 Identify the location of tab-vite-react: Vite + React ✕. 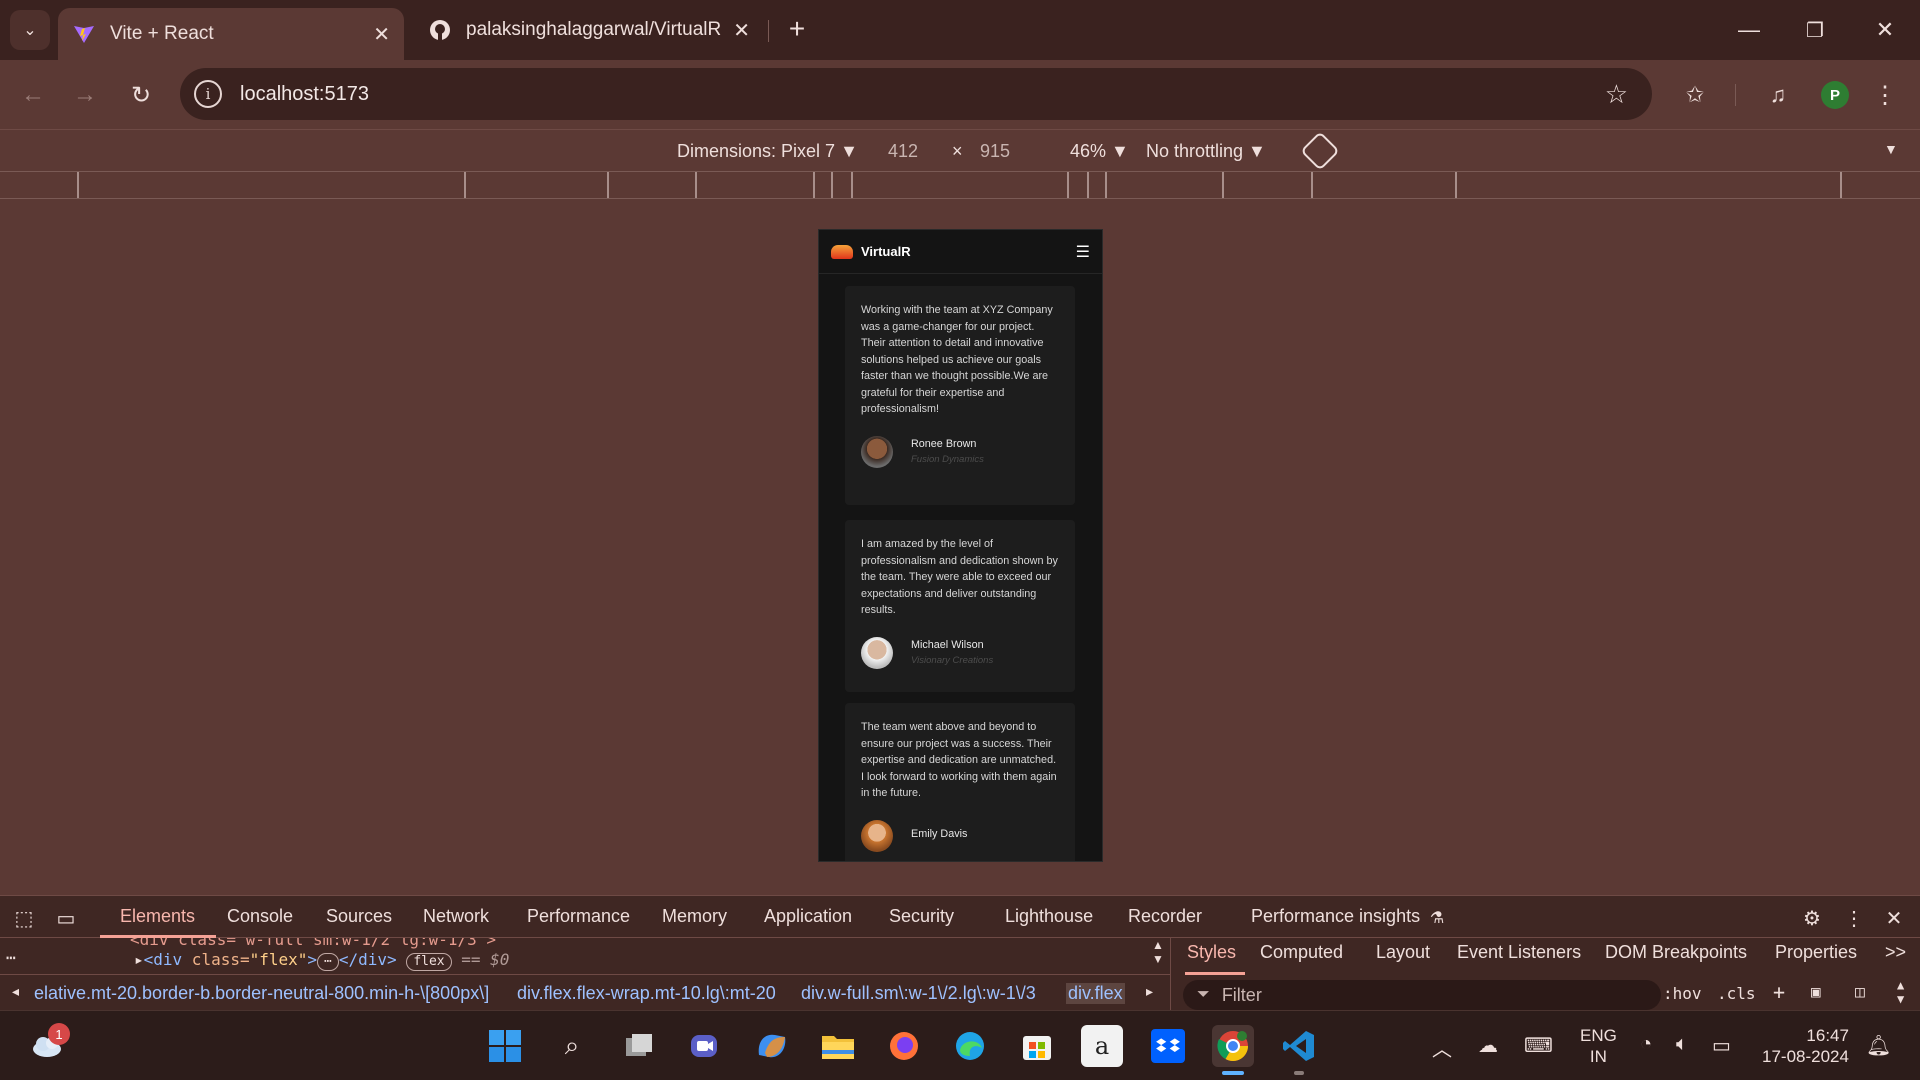
(231, 34).